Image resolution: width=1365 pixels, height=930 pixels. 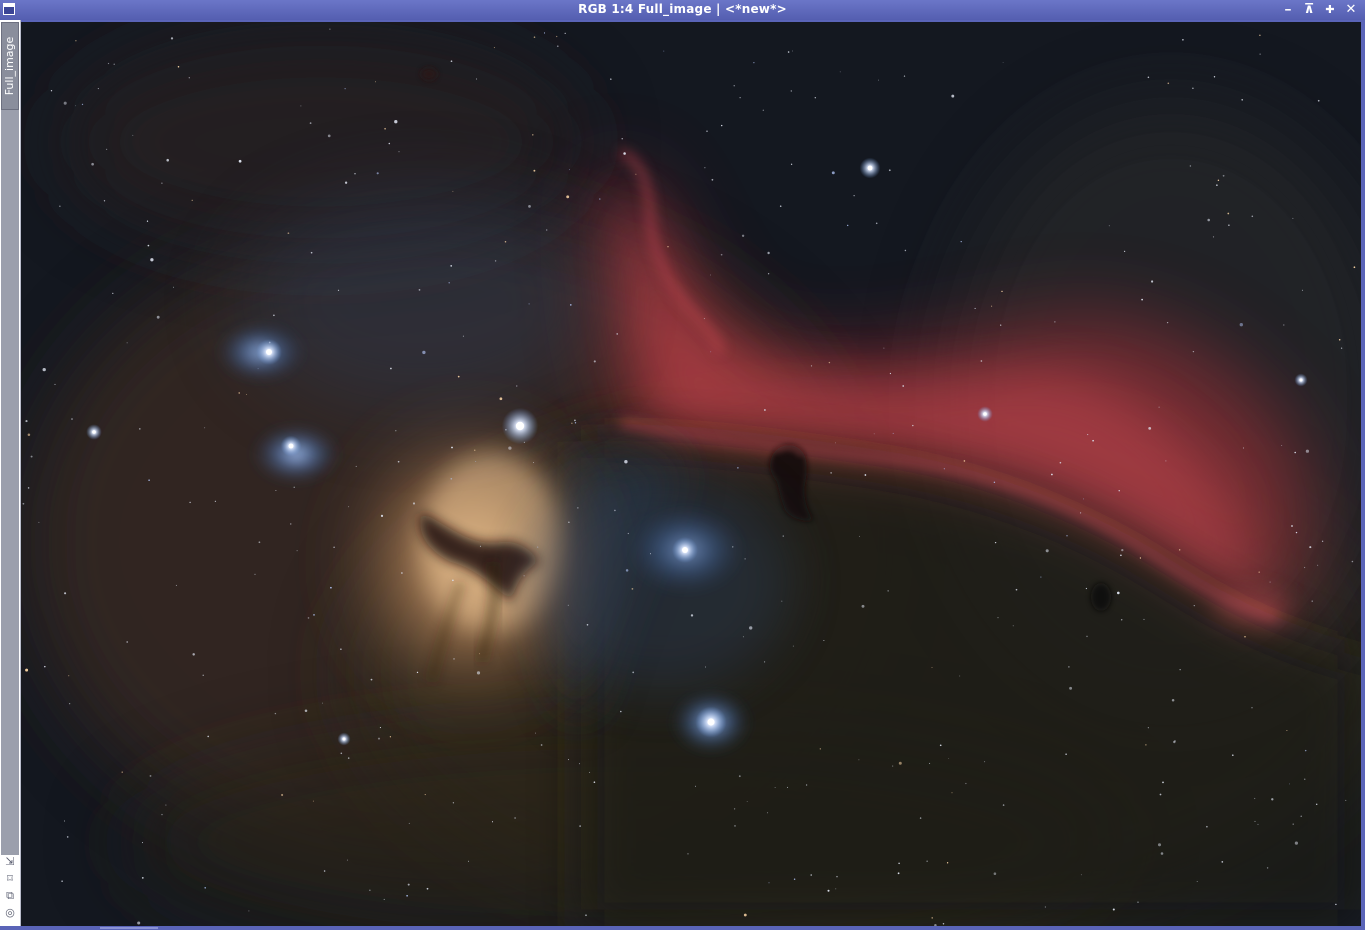 I want to click on close-button: ✕, so click(x=1351, y=10).